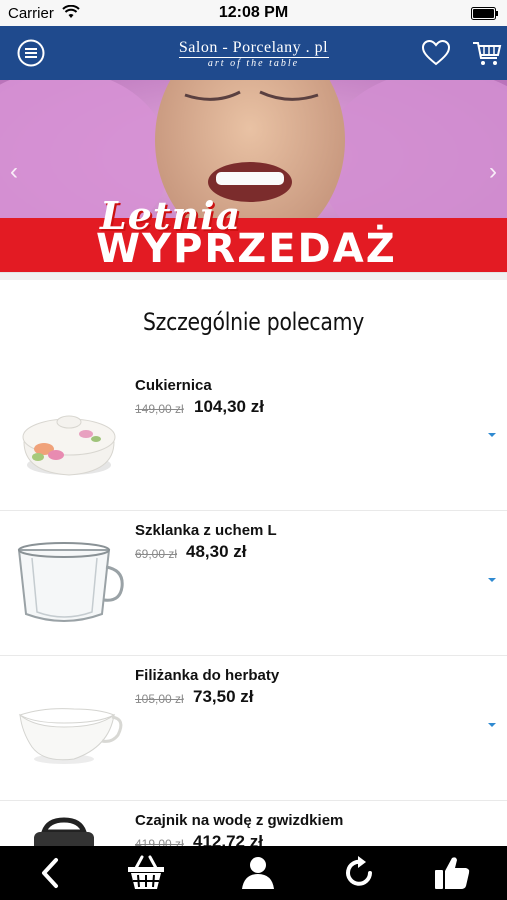 The width and height of the screenshot is (507, 900). Describe the element at coordinates (487, 53) in the screenshot. I see `cart-icon` at that location.